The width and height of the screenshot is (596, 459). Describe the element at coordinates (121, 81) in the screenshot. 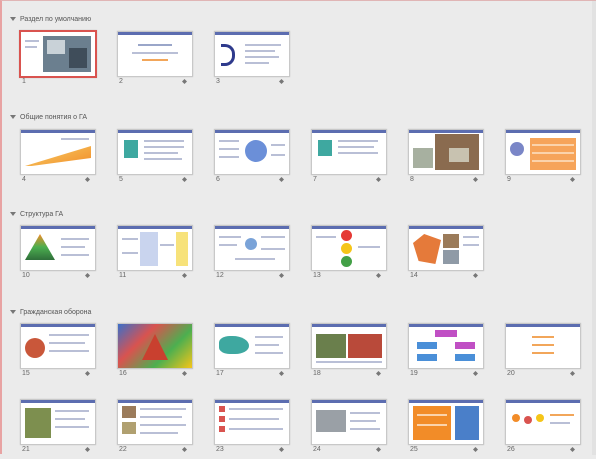

I see `slide-number: 2` at that location.